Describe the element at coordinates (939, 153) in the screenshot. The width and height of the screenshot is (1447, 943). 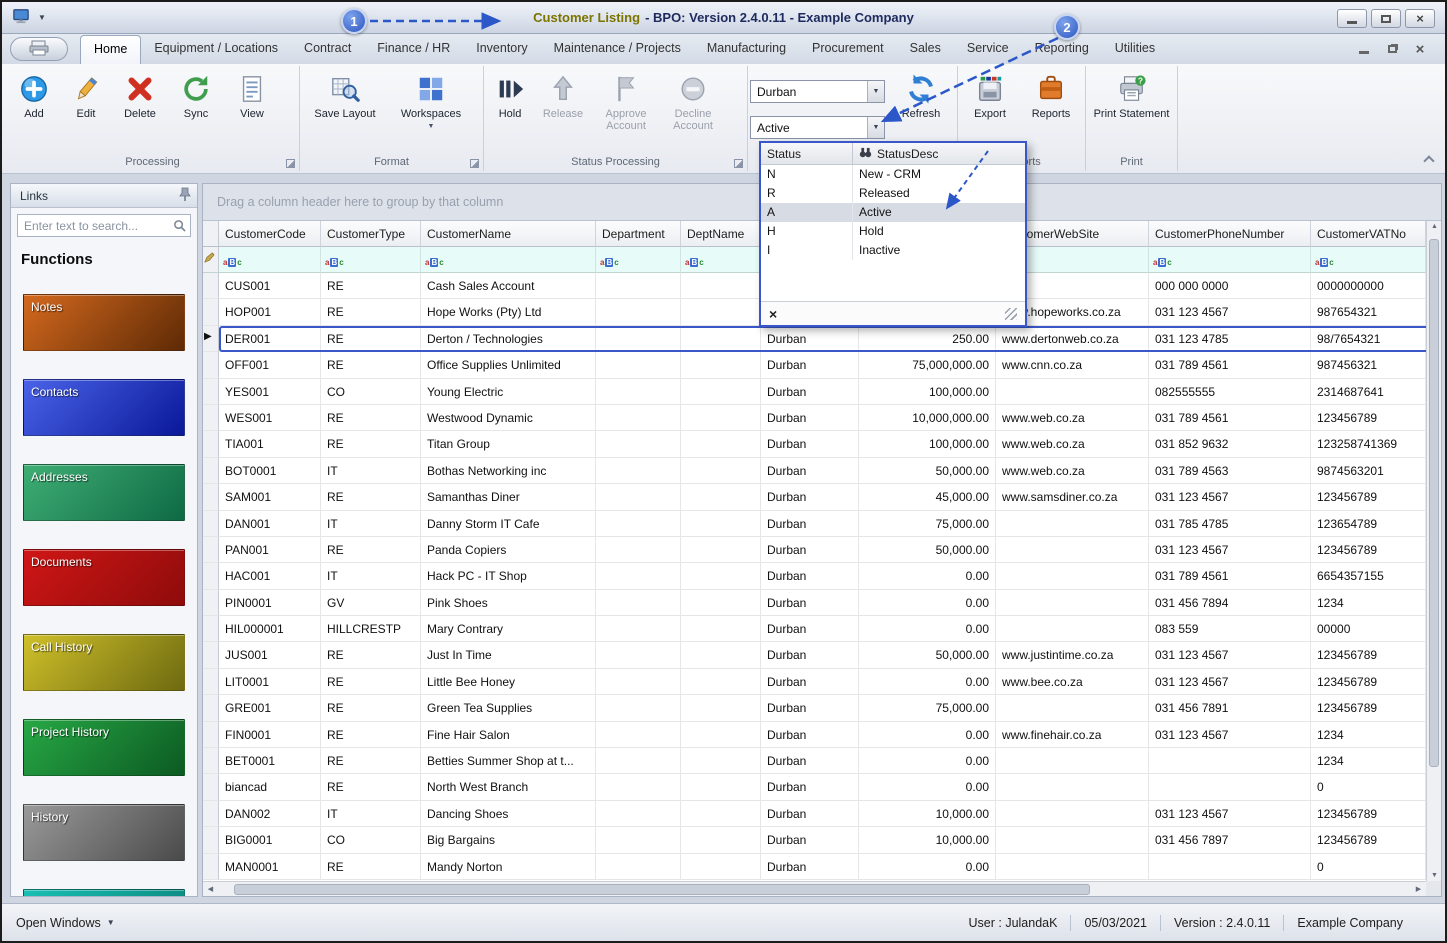
I see `dropdown-column-statusdesc: StatusDesc` at that location.